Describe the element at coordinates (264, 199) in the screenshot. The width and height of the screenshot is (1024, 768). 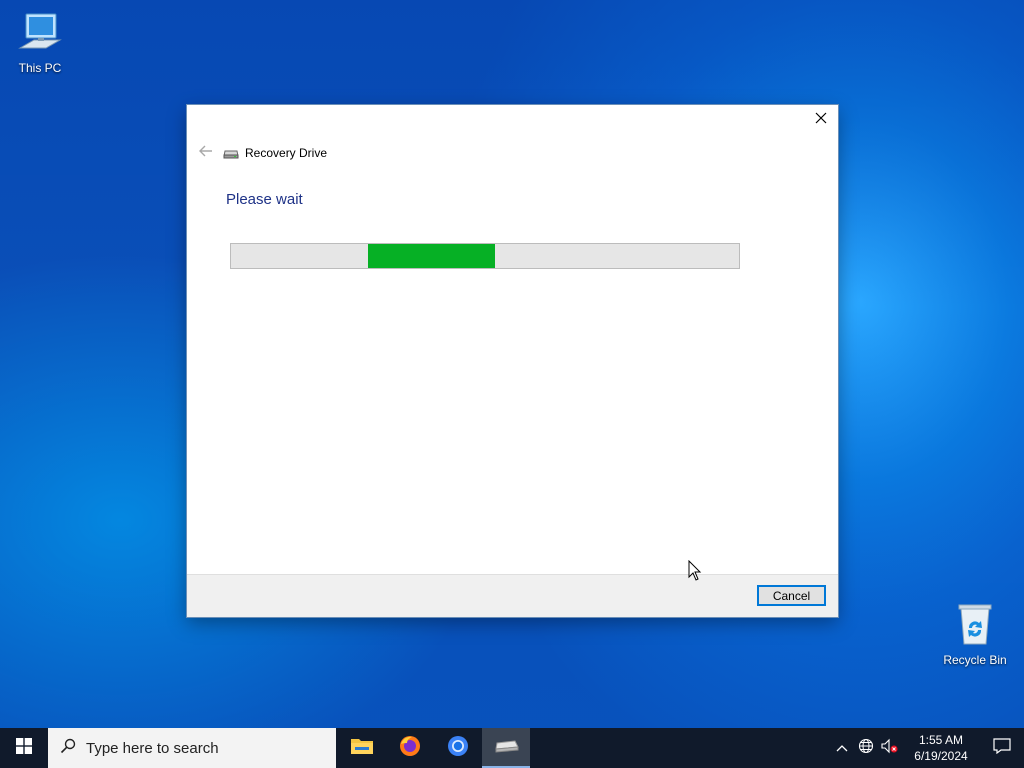
I see `status-heading: Please wait` at that location.